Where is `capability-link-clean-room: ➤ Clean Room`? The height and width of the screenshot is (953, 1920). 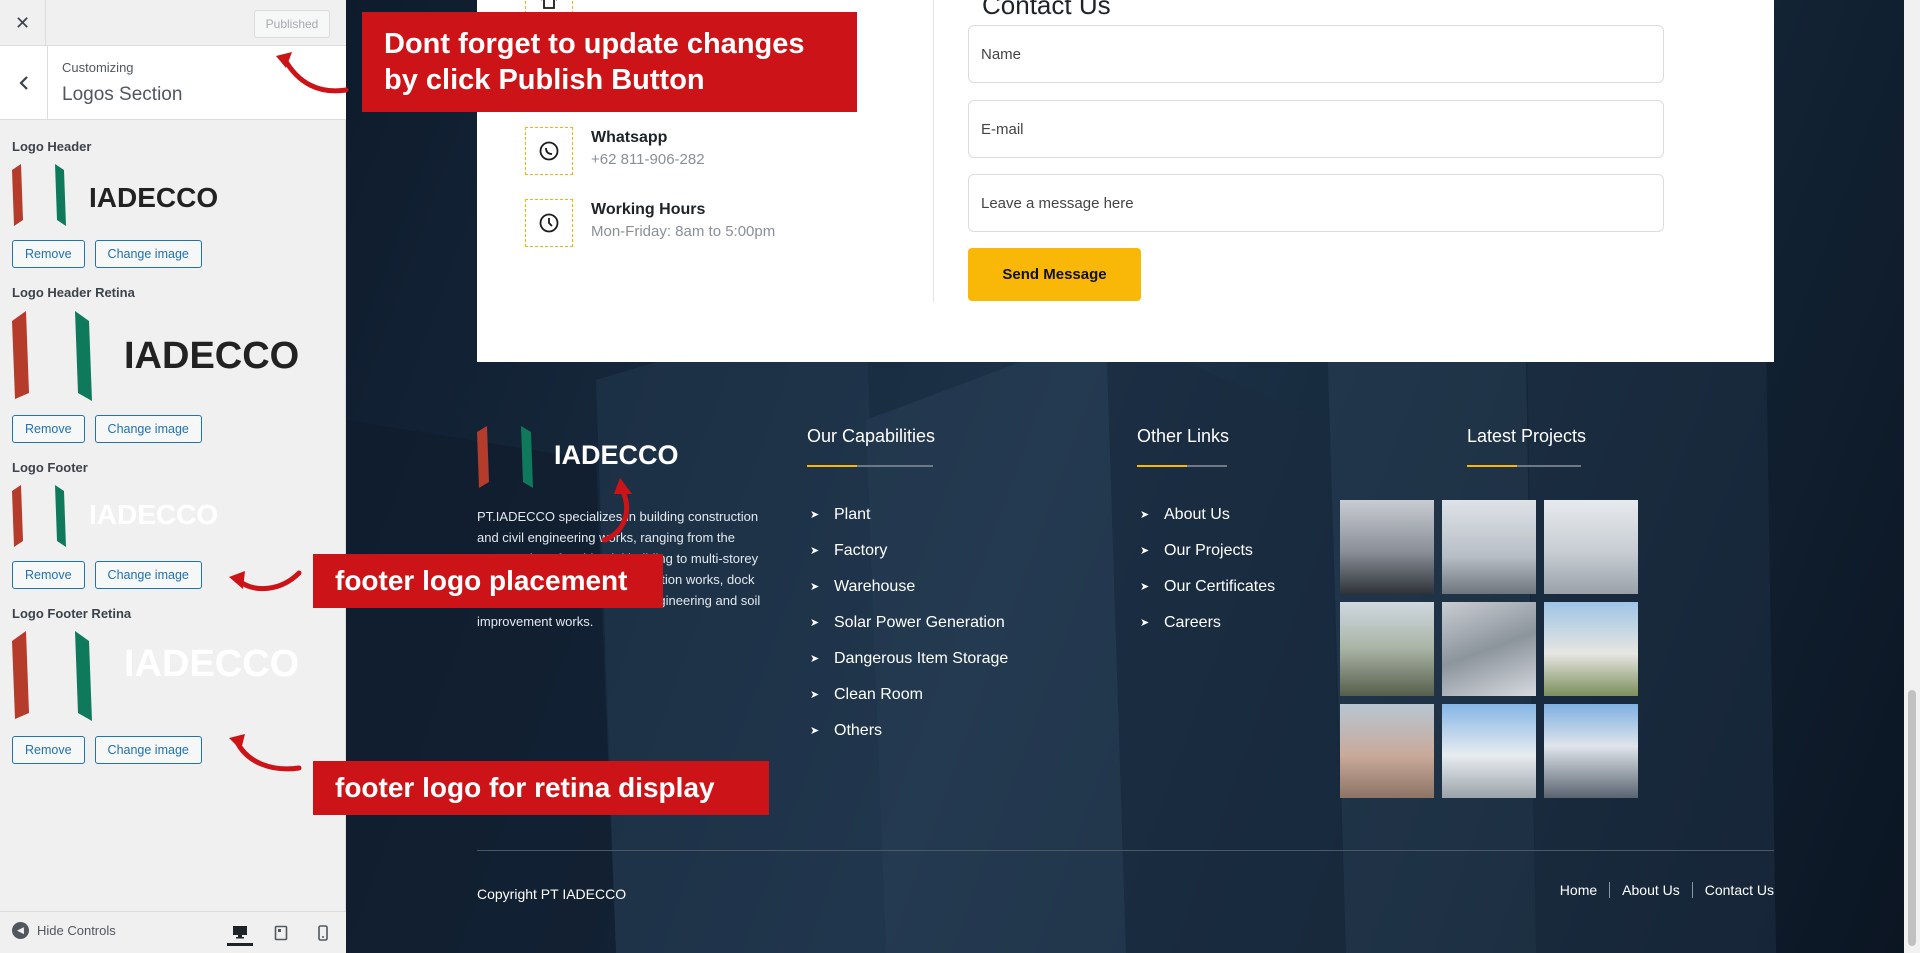
capability-link-clean-room: ➤ Clean Room is located at coordinates (909, 695).